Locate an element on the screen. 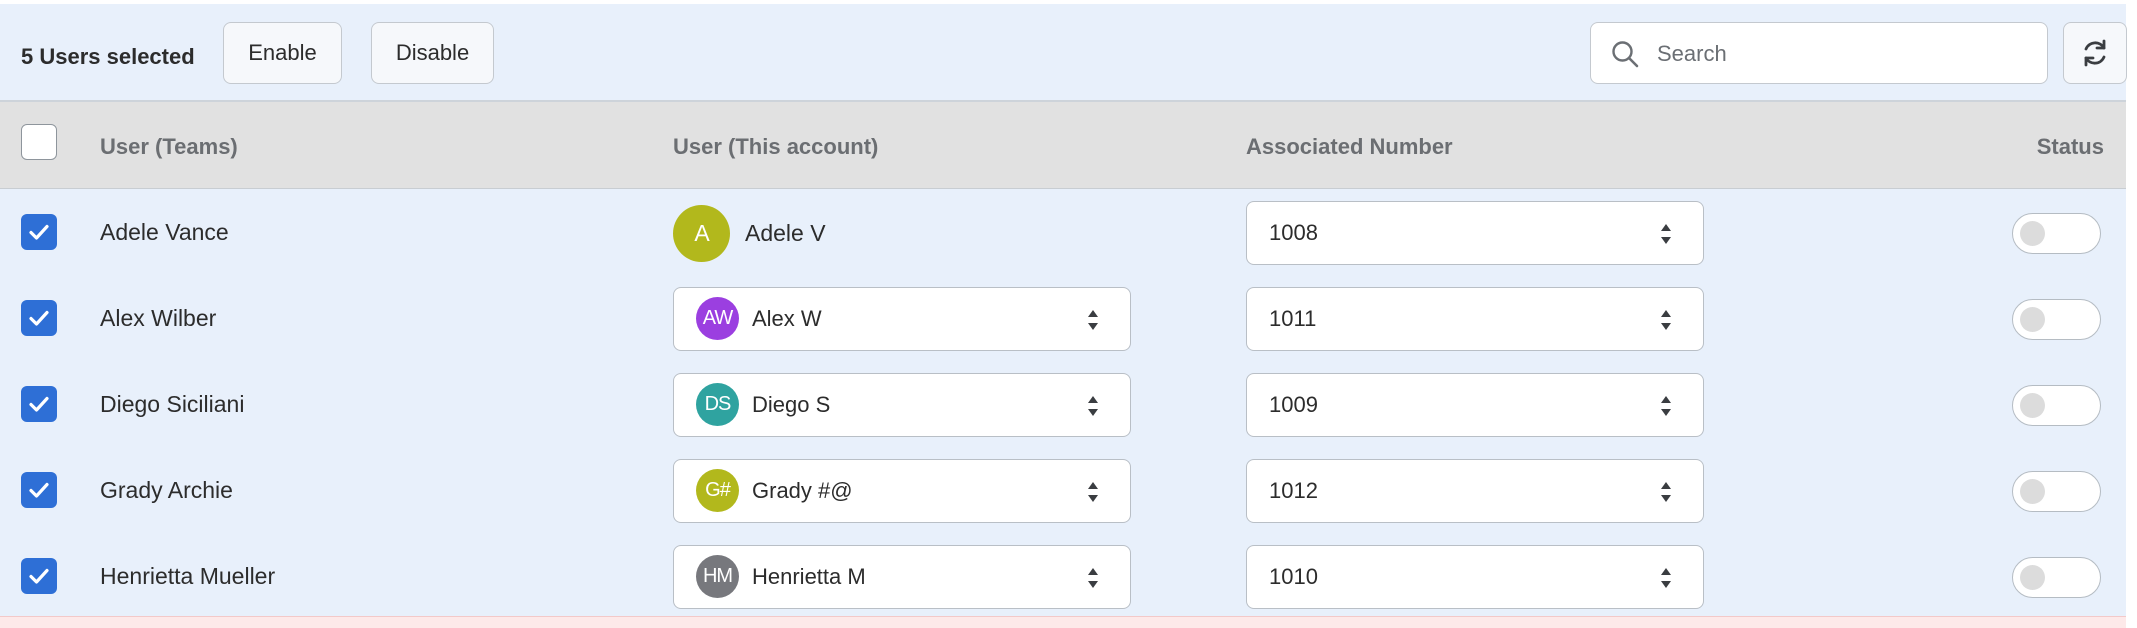 Image resolution: width=2137 pixels, height=628 pixels. select-all-checkbox is located at coordinates (39, 142).